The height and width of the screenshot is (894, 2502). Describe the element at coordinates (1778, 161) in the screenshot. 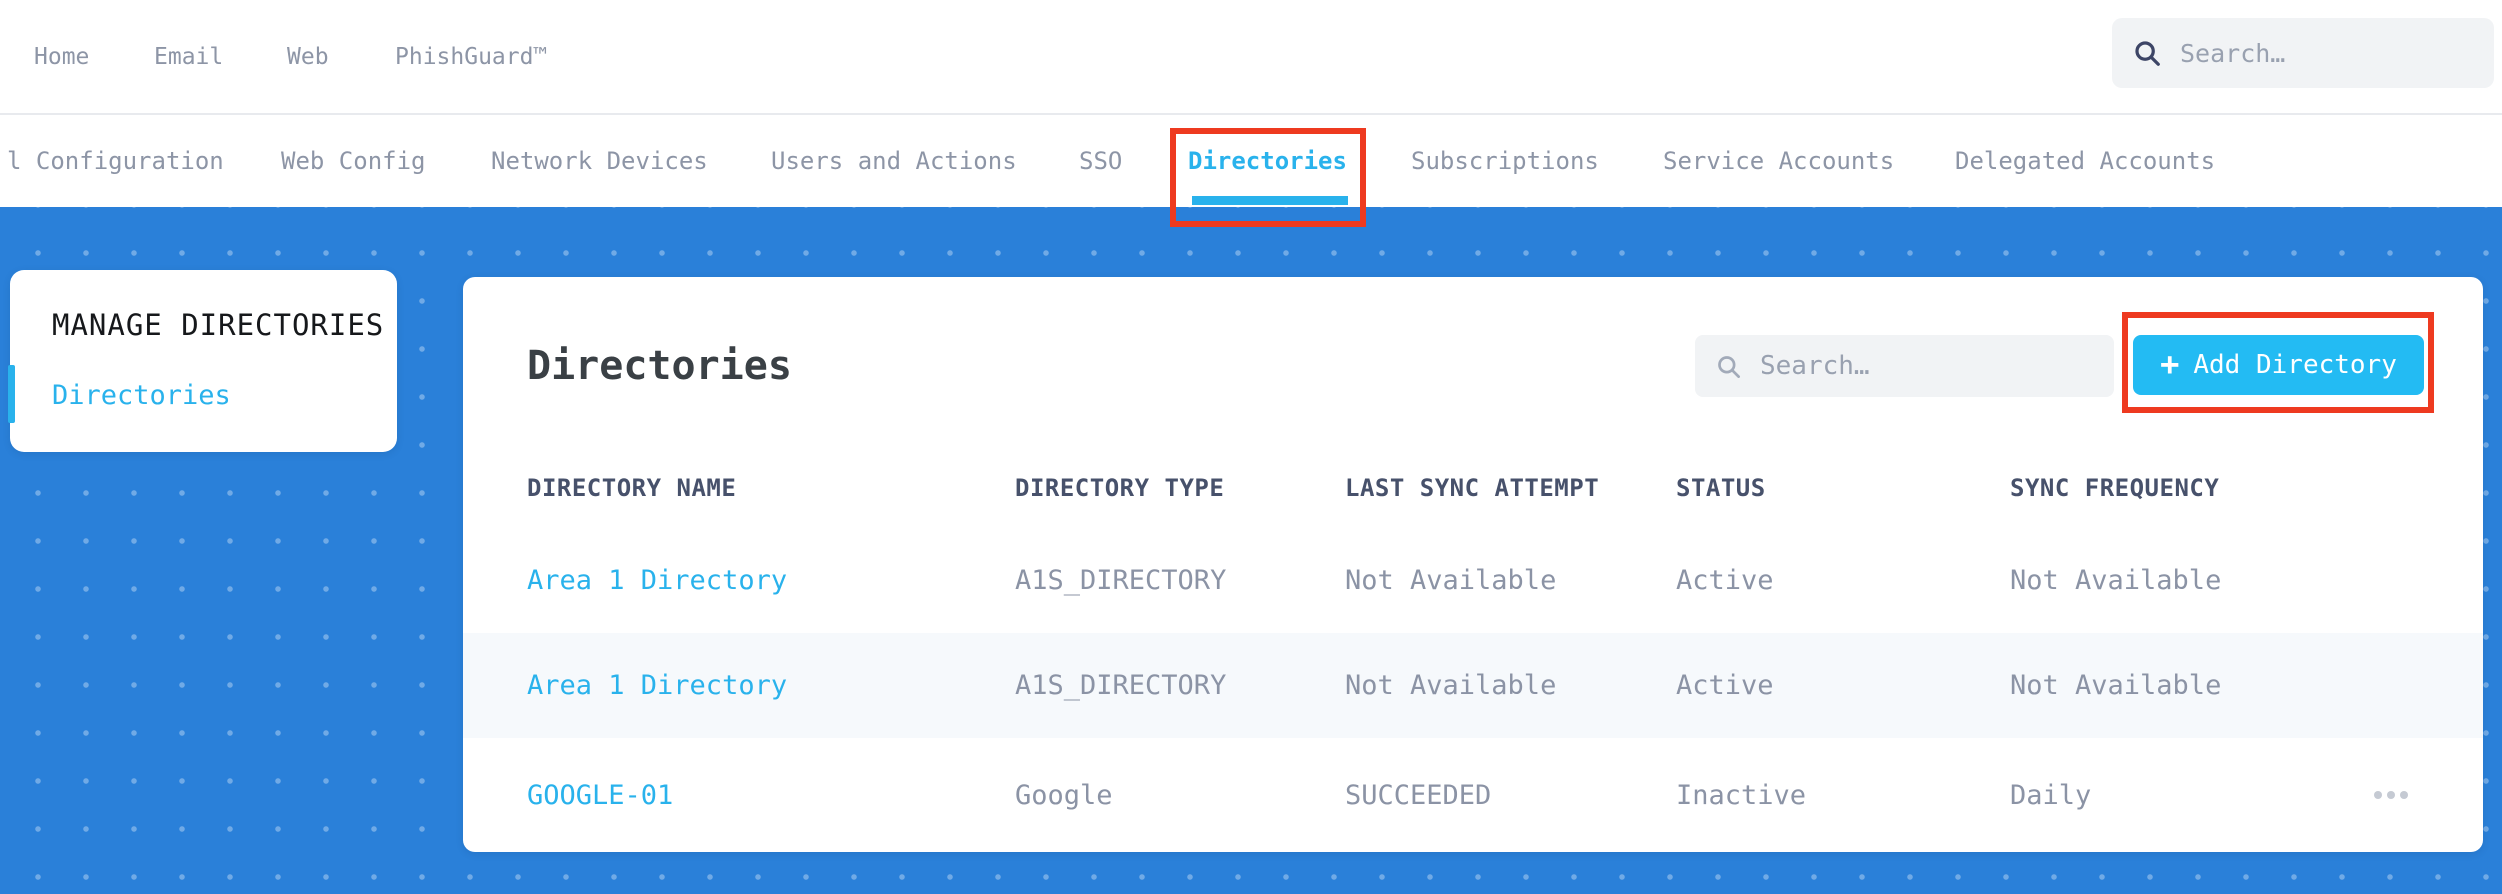

I see `tab-service-accounts: Service Accounts` at that location.